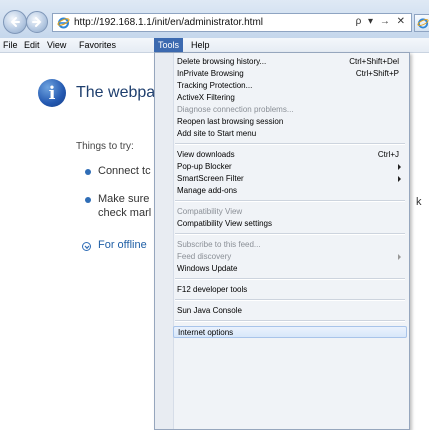  I want to click on menu-favorites: Favorites, so click(97, 45).